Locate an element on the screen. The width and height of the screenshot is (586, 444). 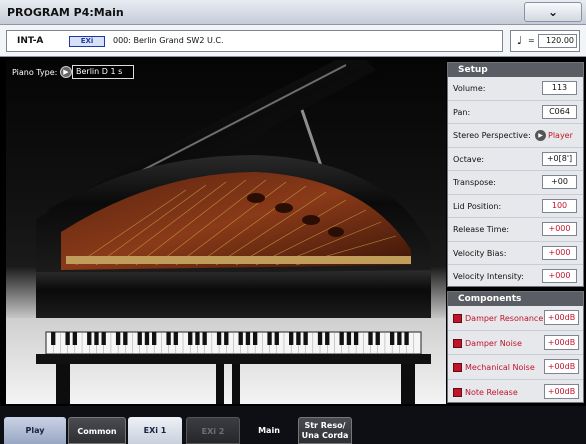
tempo-box: ♩ = 120.00 is located at coordinates (545, 41).